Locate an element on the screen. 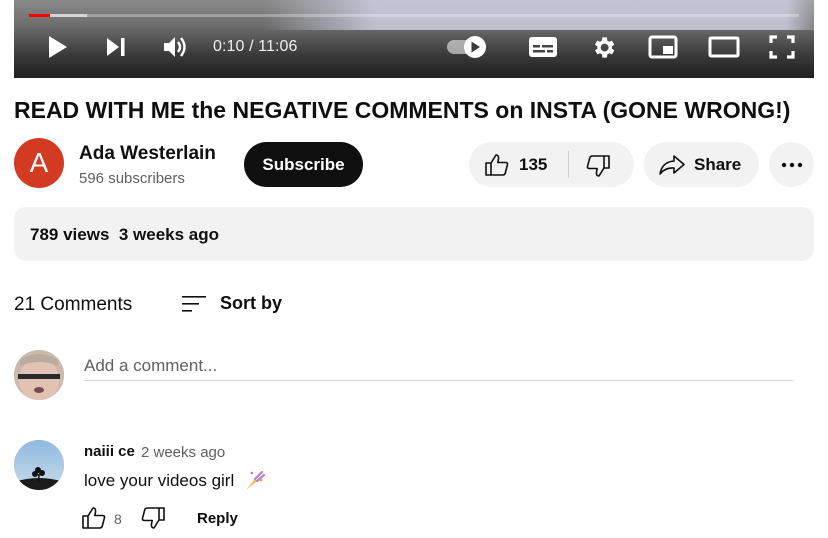  volume-button is located at coordinates (176, 47).